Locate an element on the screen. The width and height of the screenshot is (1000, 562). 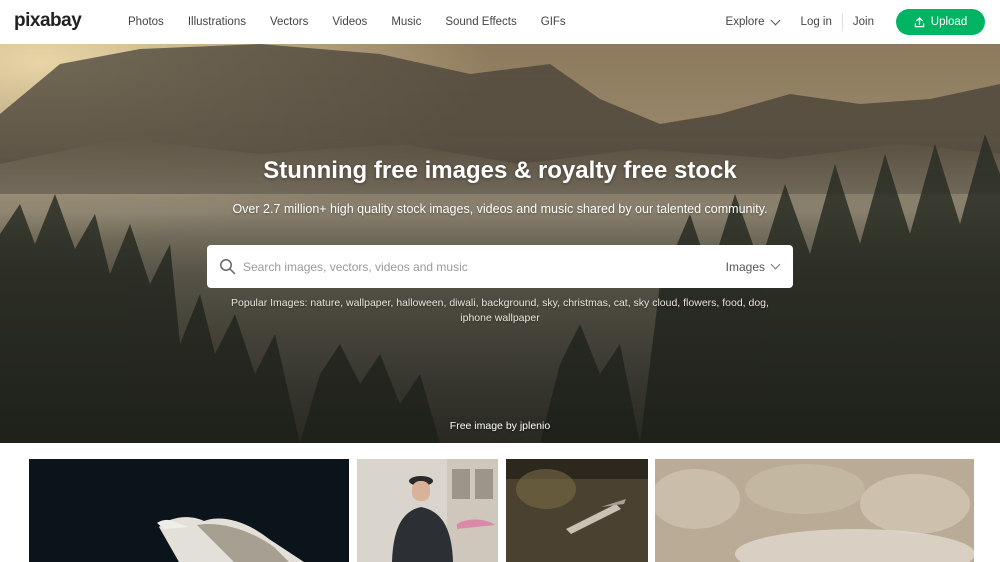
upload-label: Upload is located at coordinates (949, 22).